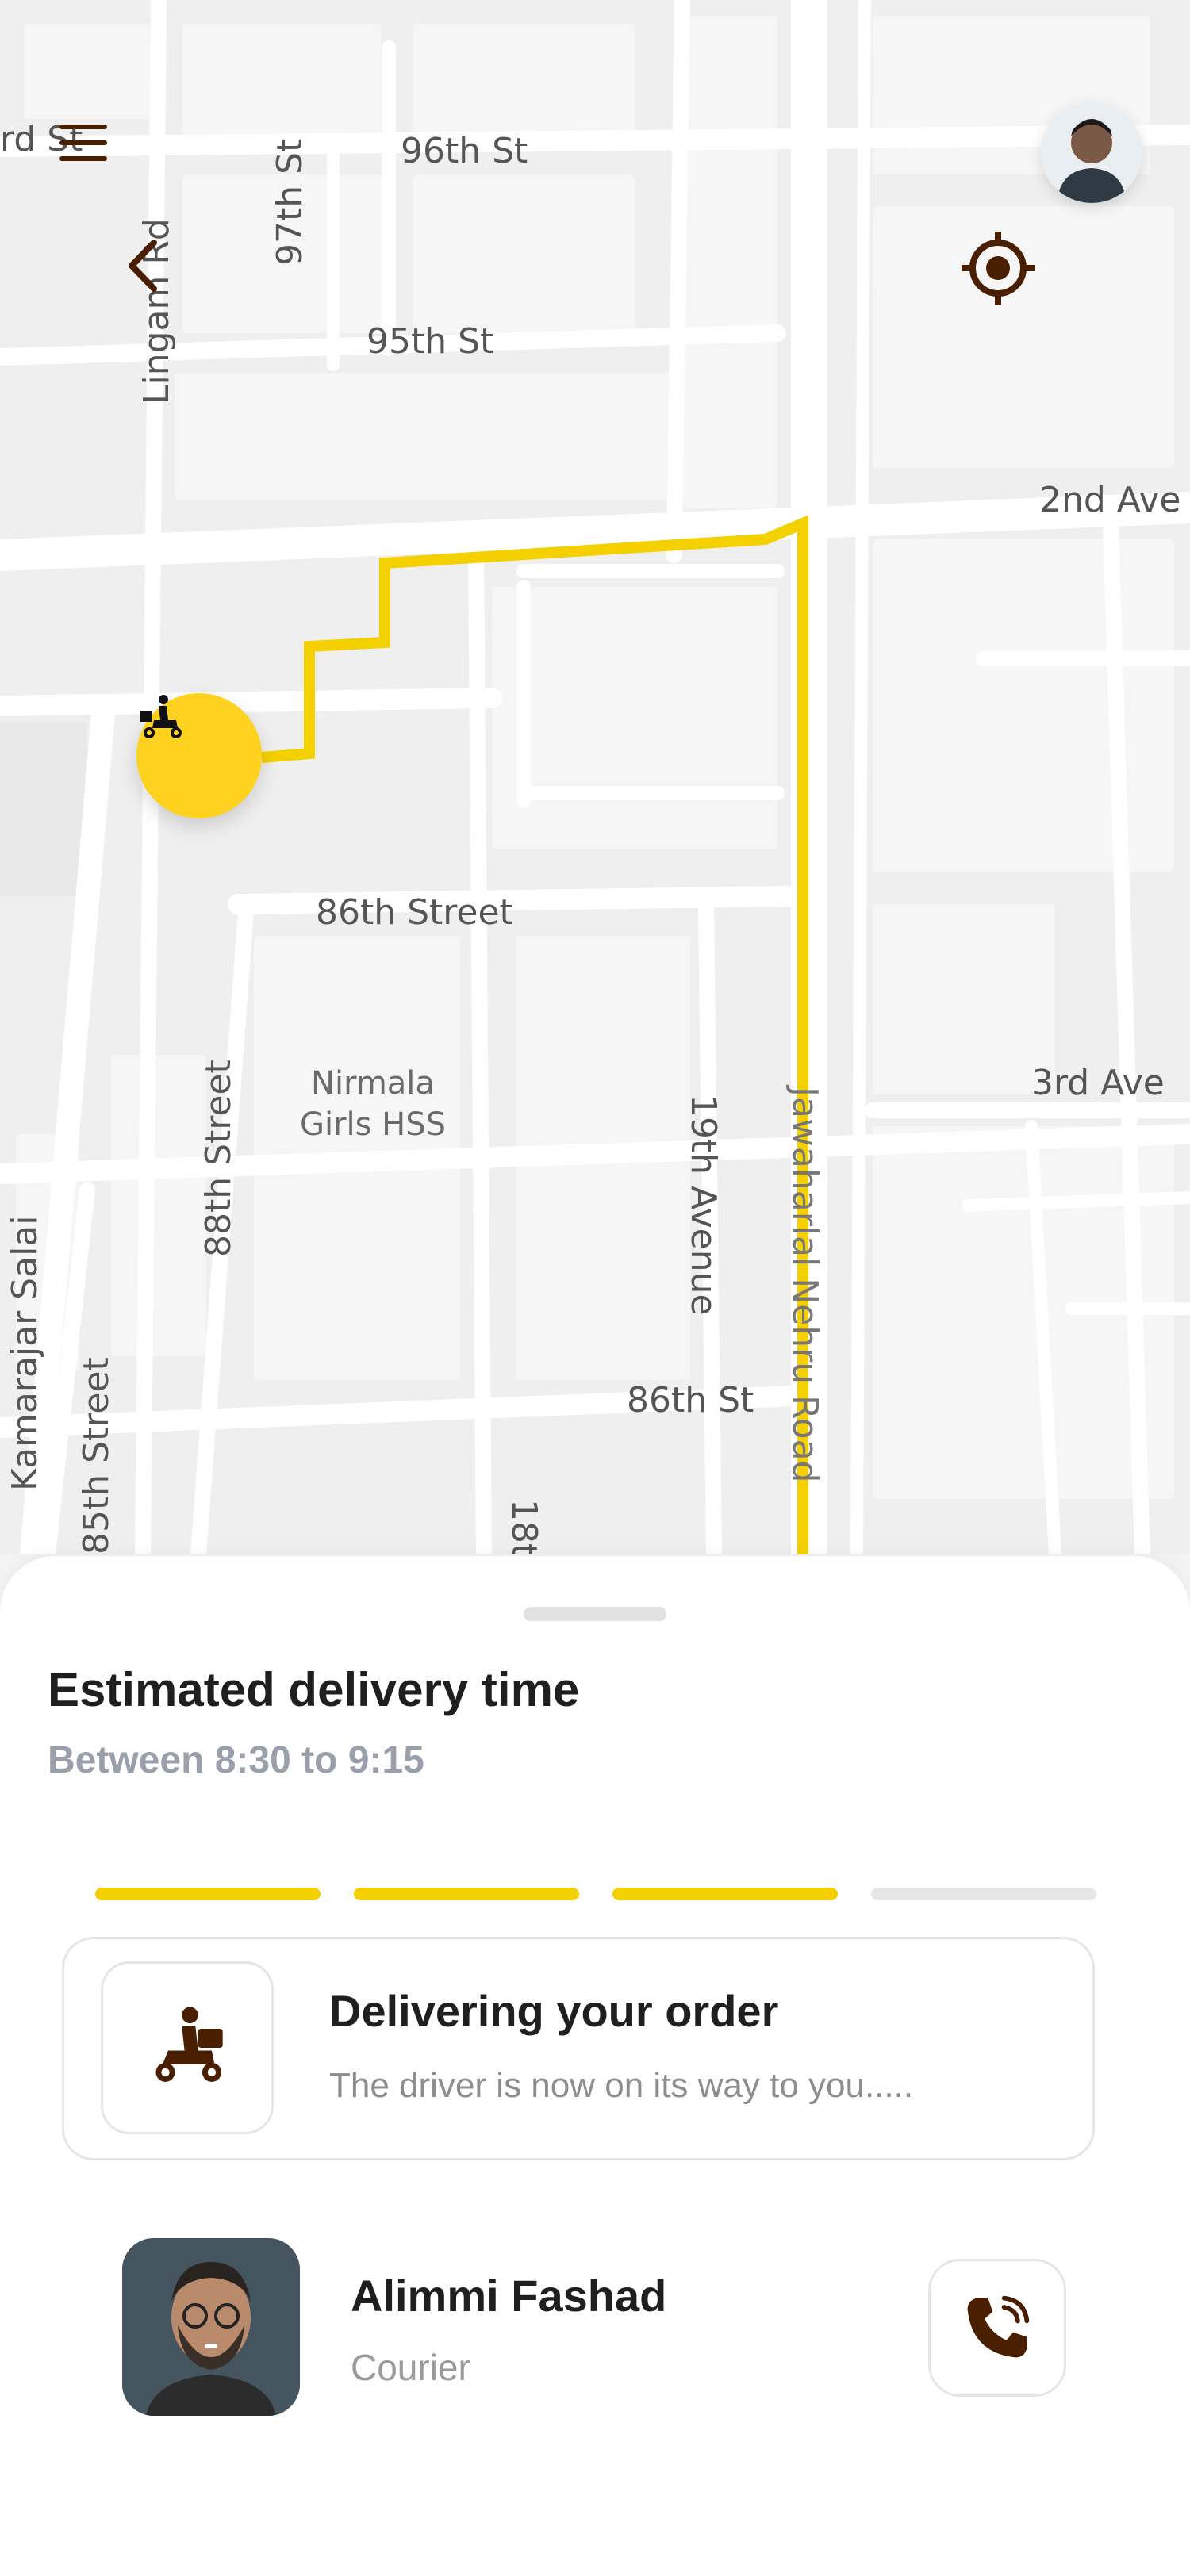 This screenshot has width=1190, height=2576. I want to click on back-button, so click(150, 270).